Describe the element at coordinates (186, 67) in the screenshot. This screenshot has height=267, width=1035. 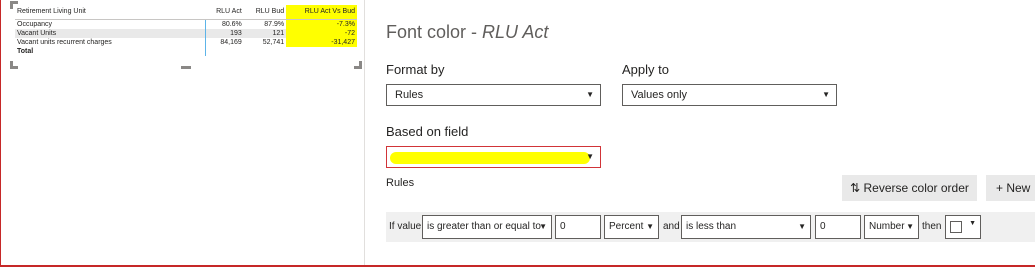
I see `resize-handle-bottom-middle` at that location.